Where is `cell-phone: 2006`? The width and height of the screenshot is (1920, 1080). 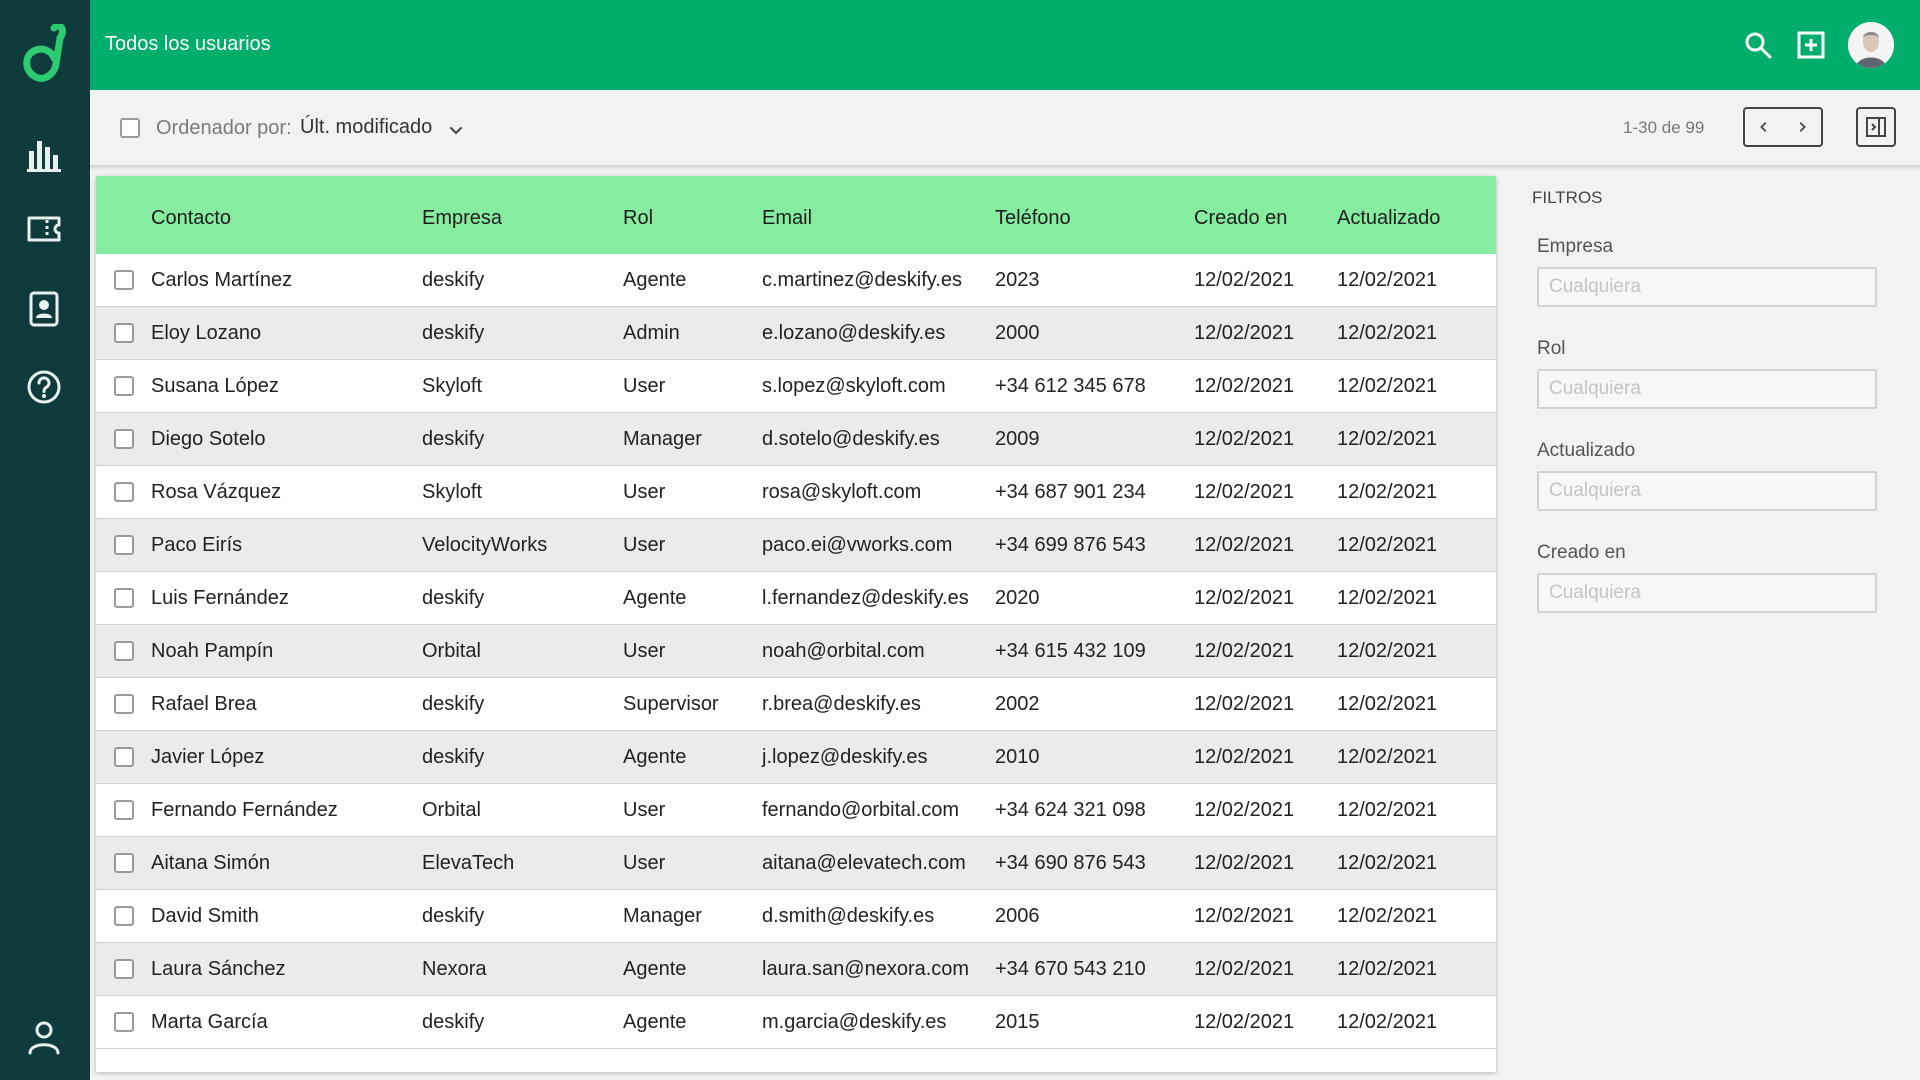
cell-phone: 2006 is located at coordinates (1017, 916).